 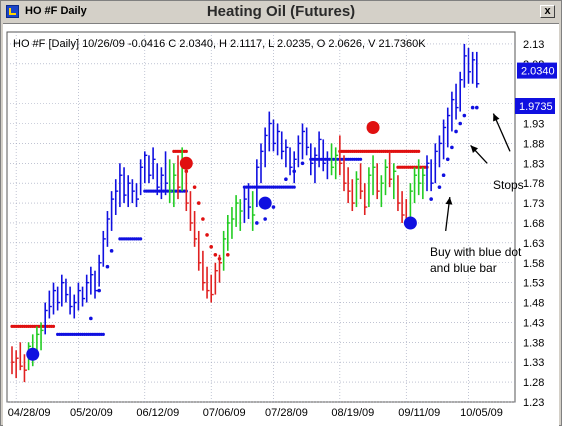 What do you see at coordinates (533, 45) in the screenshot?
I see `y-tick-label: 2.13` at bounding box center [533, 45].